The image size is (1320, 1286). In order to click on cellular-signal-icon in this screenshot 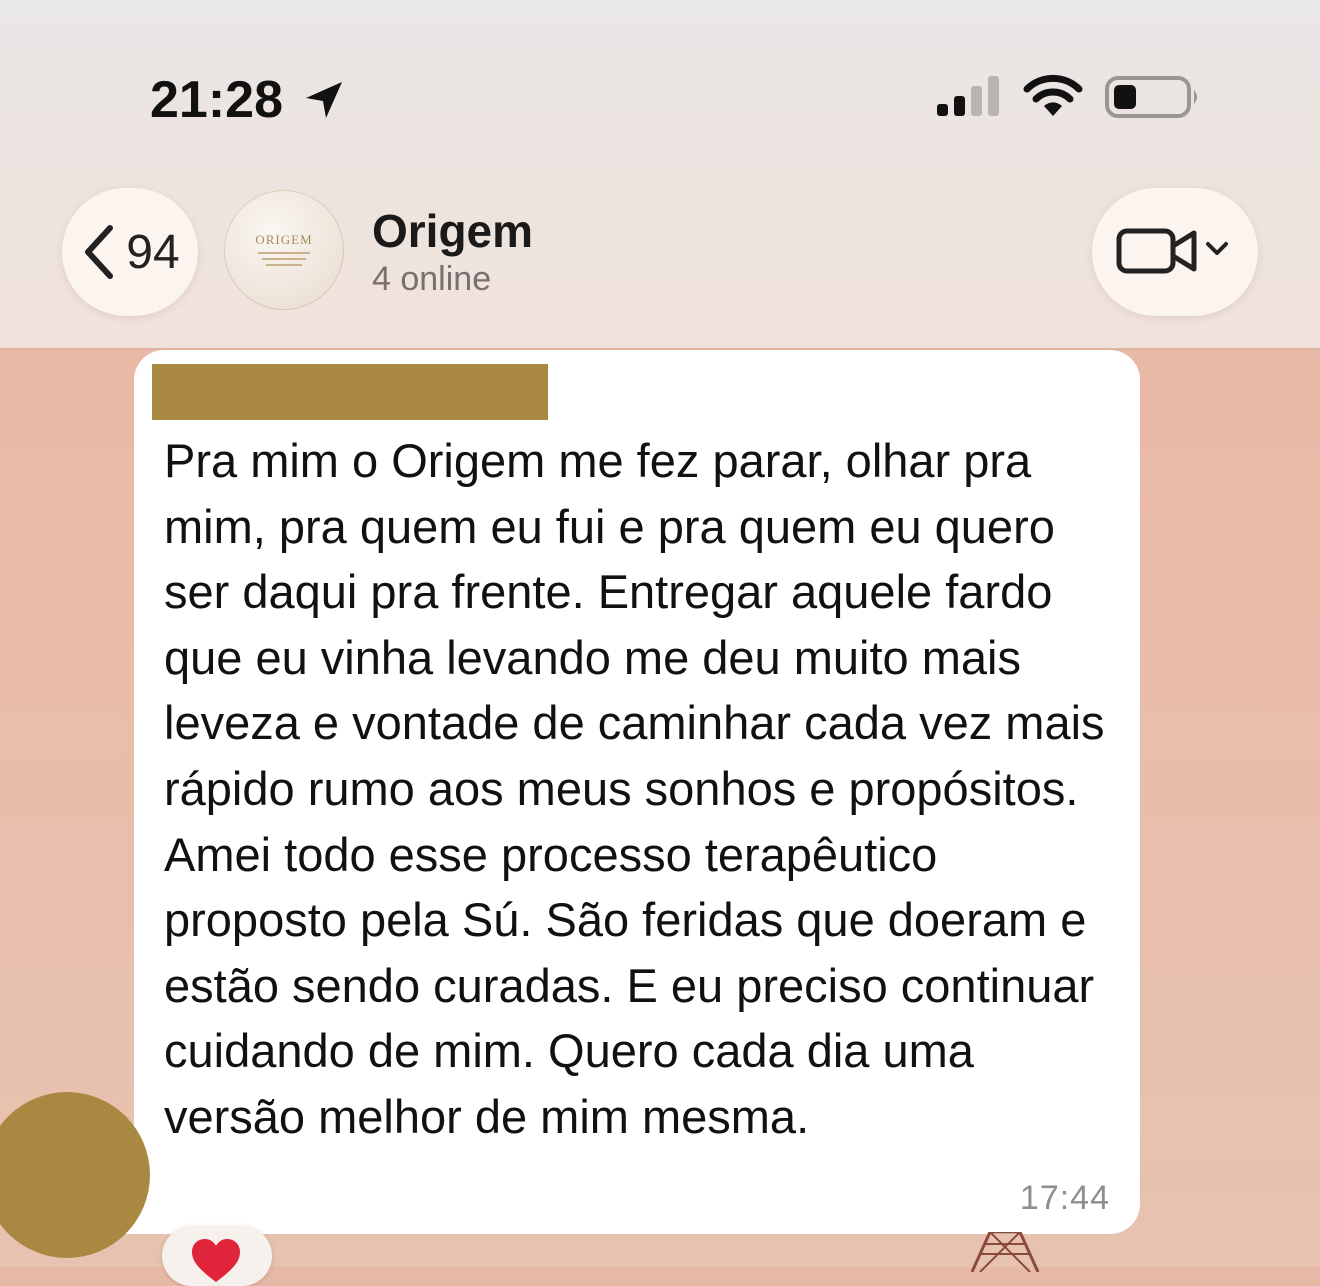, I will do `click(968, 96)`.